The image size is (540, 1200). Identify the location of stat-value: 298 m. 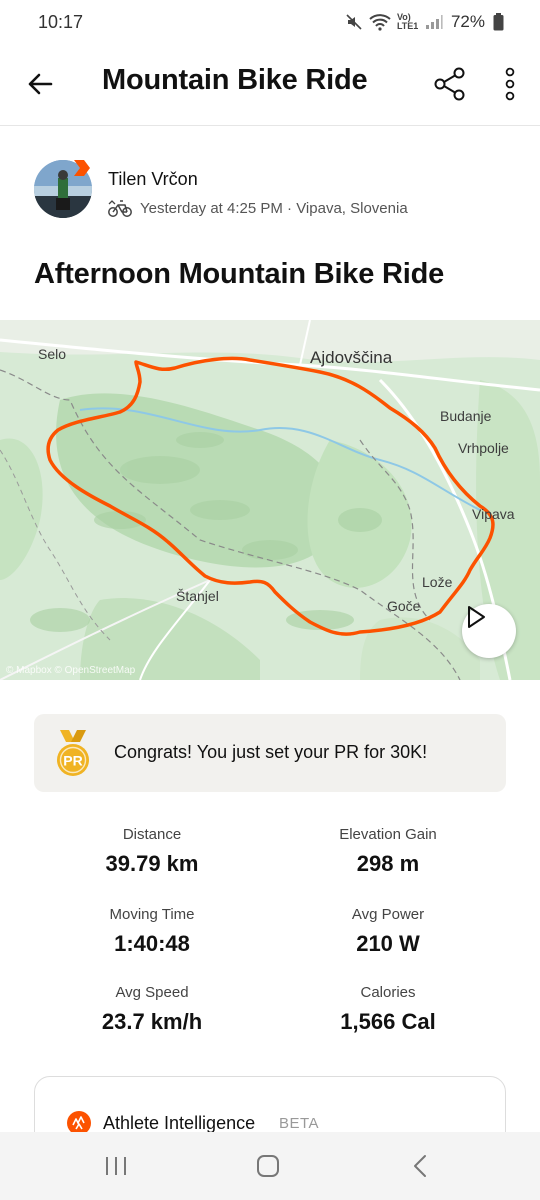
(388, 863).